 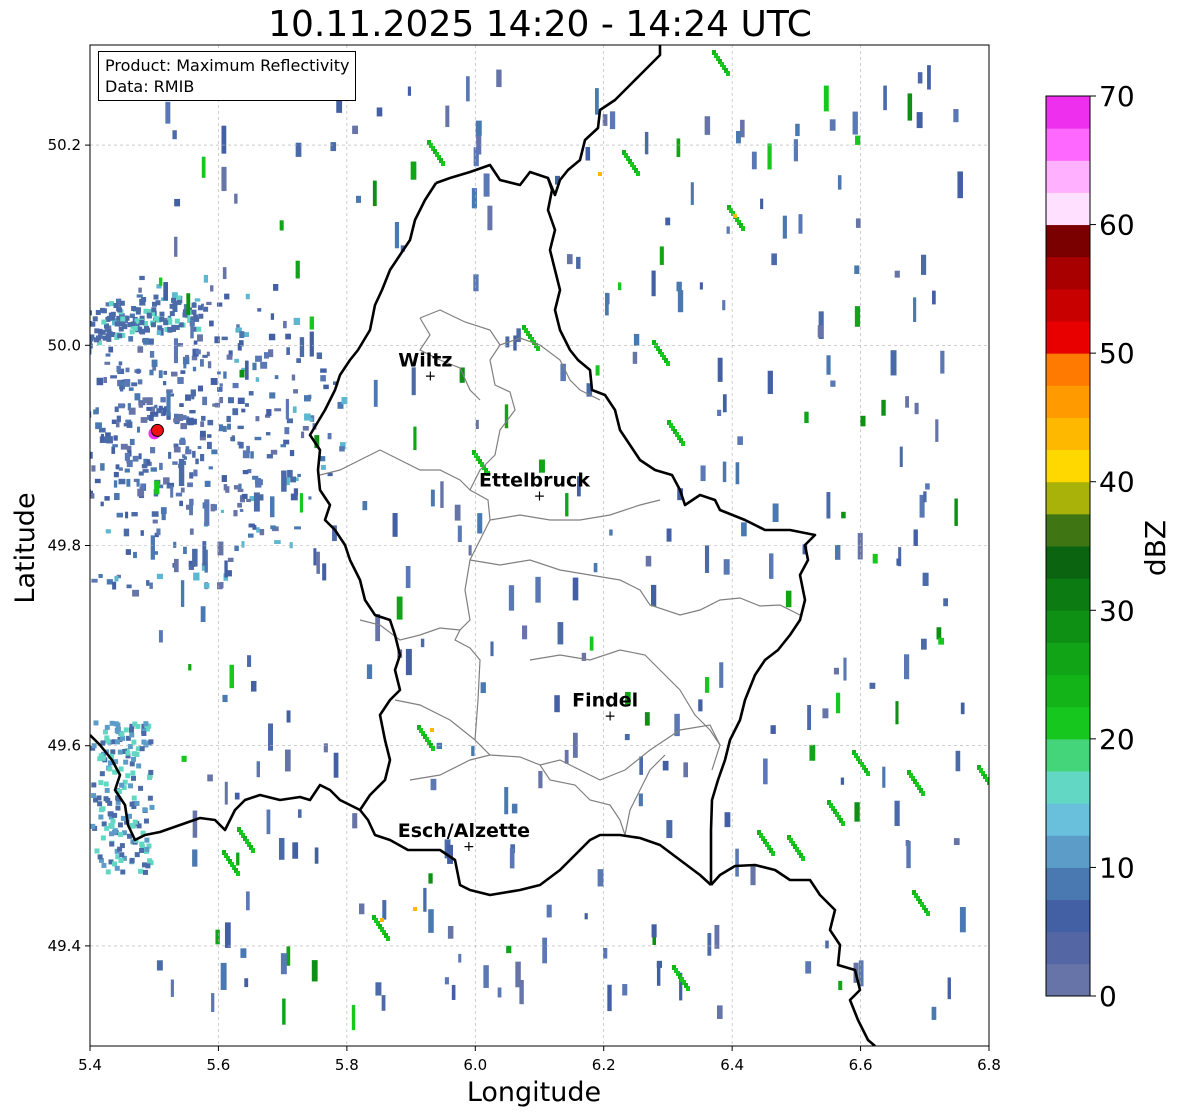 What do you see at coordinates (732, 1065) in the screenshot?
I see `x-tick-label: 6.4` at bounding box center [732, 1065].